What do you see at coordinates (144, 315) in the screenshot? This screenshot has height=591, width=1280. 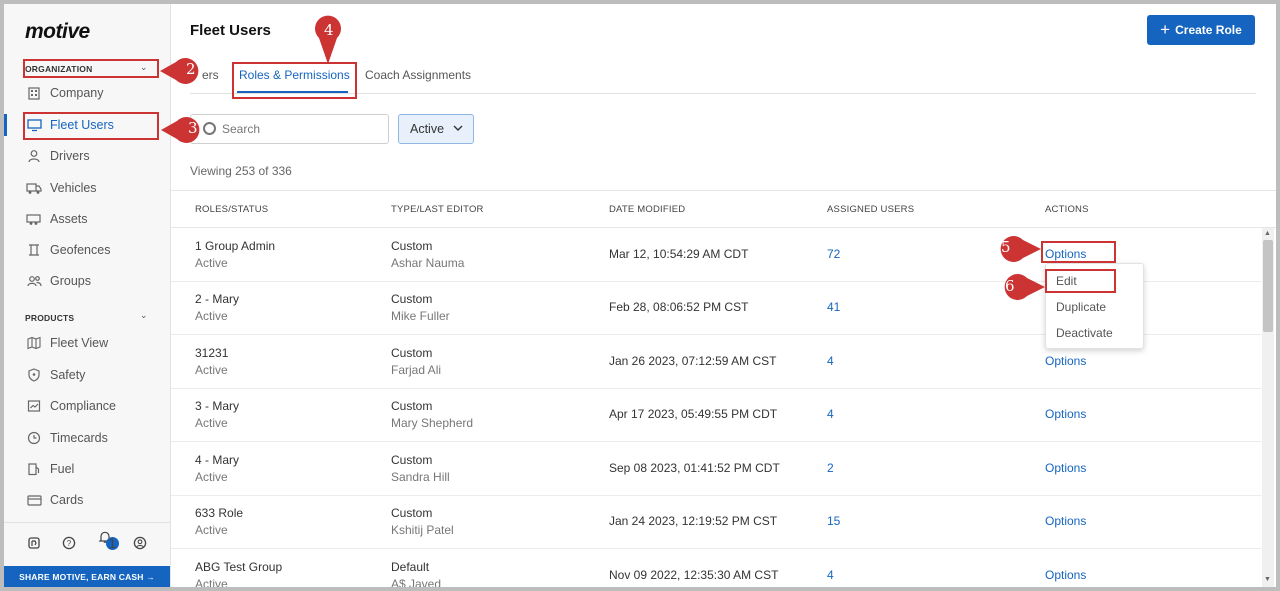 I see `chevron-down-icon: ⌄` at bounding box center [144, 315].